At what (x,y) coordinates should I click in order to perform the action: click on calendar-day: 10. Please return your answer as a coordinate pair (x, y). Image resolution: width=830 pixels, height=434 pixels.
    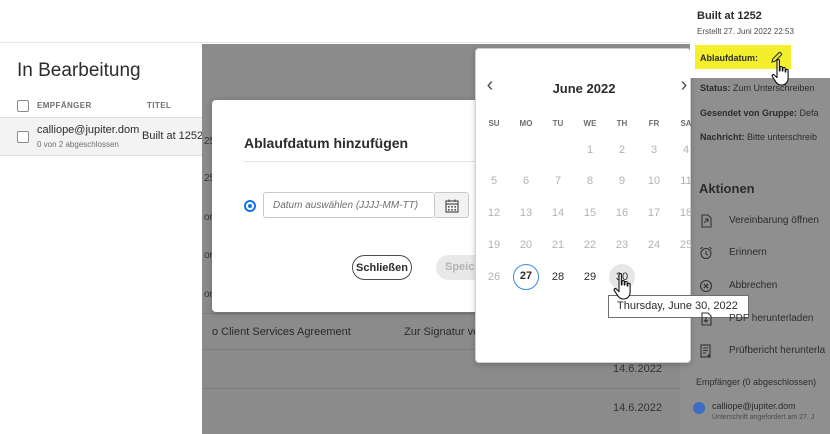
    Looking at the image, I should click on (654, 181).